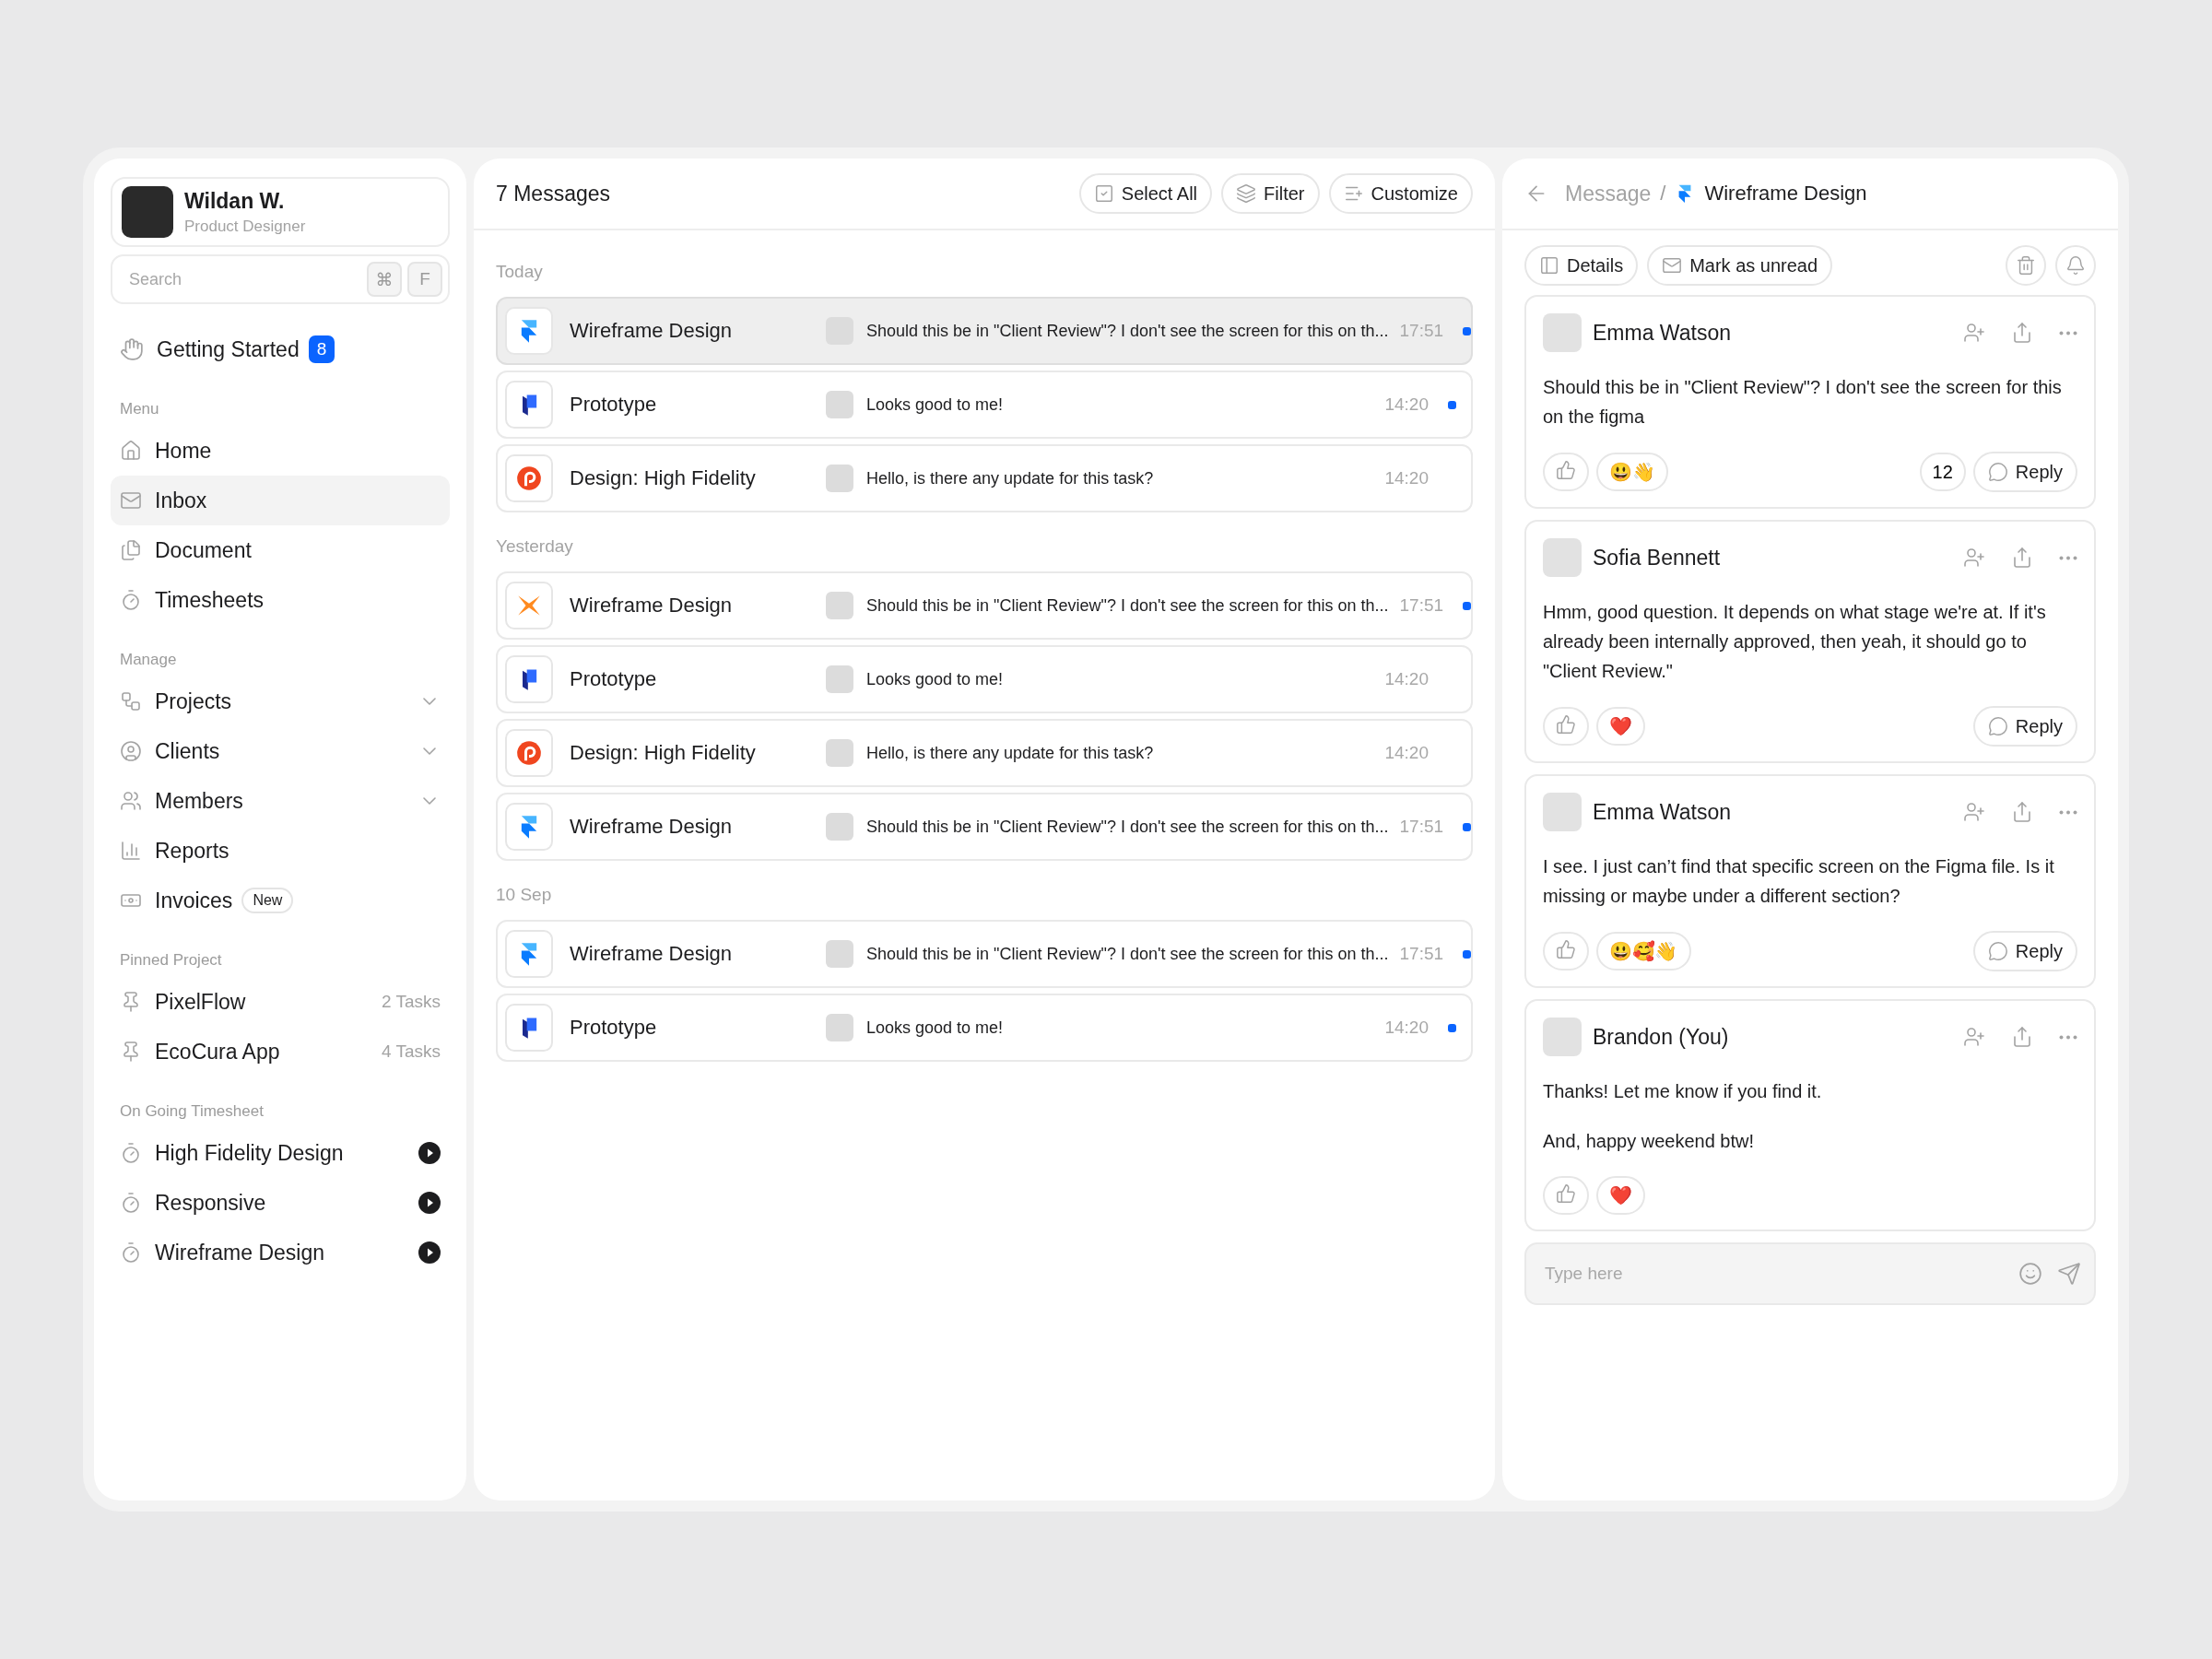  What do you see at coordinates (132, 349) in the screenshot?
I see `hand-icon` at bounding box center [132, 349].